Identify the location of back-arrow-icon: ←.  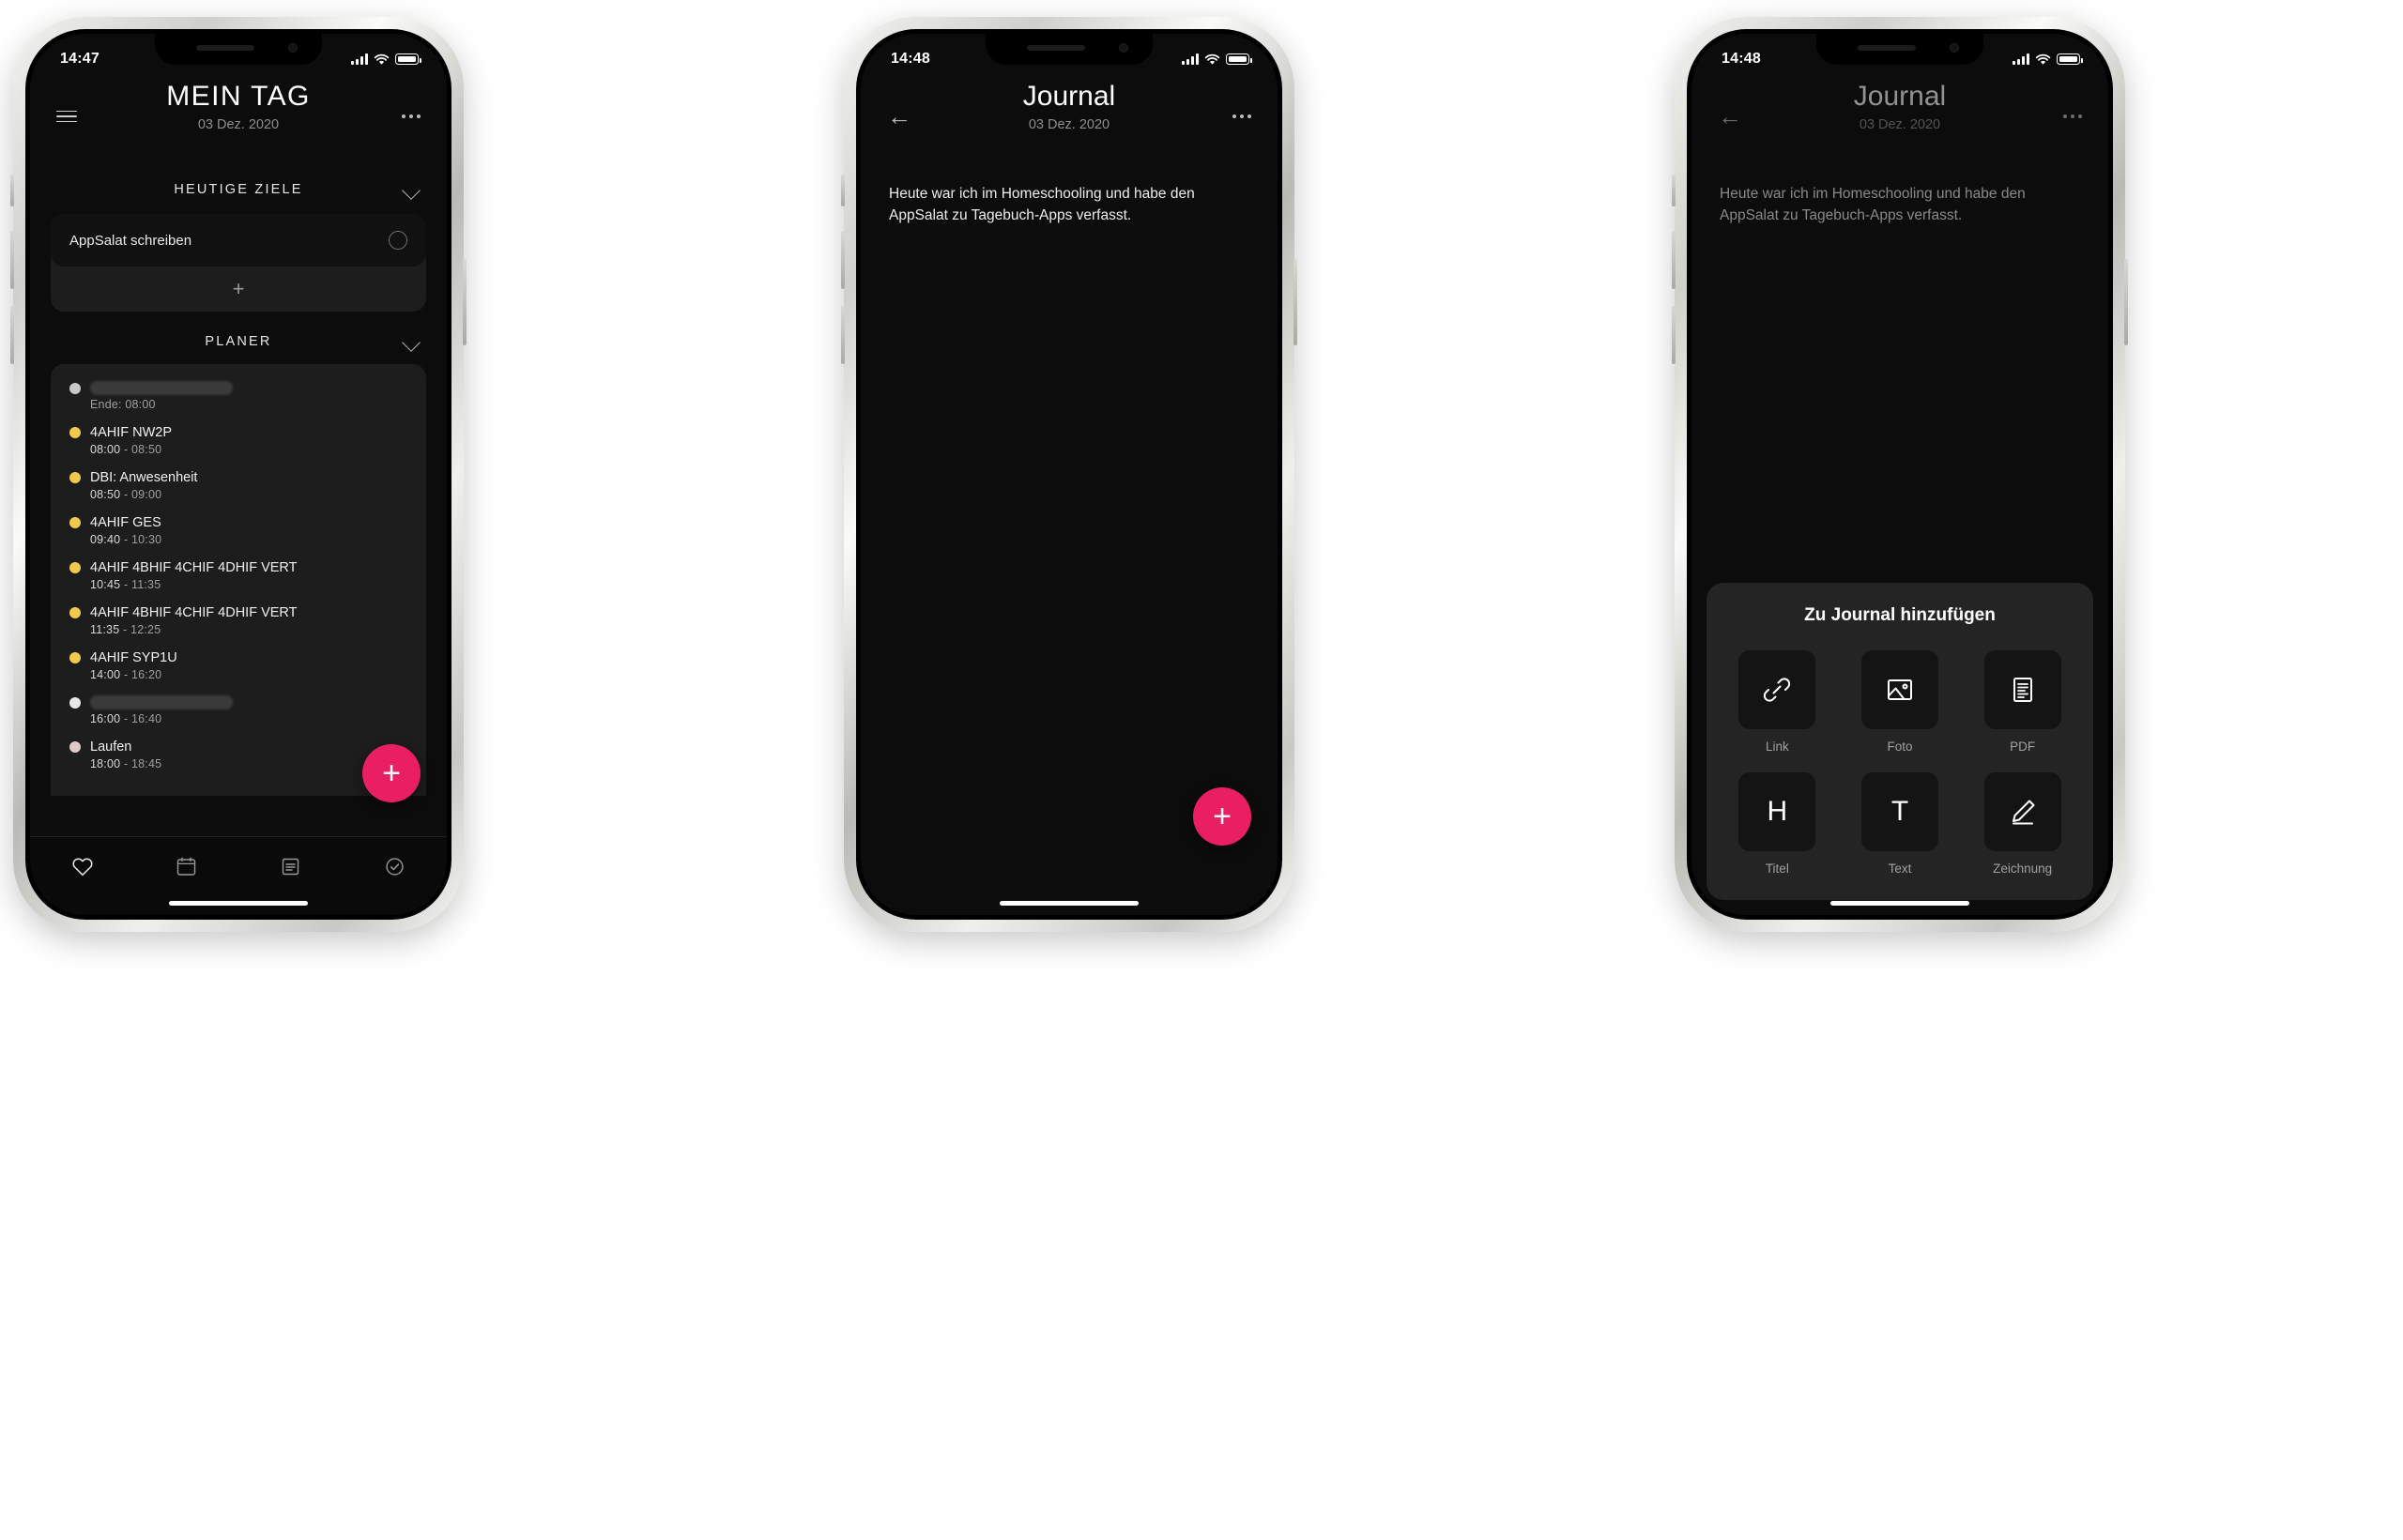
(906, 116).